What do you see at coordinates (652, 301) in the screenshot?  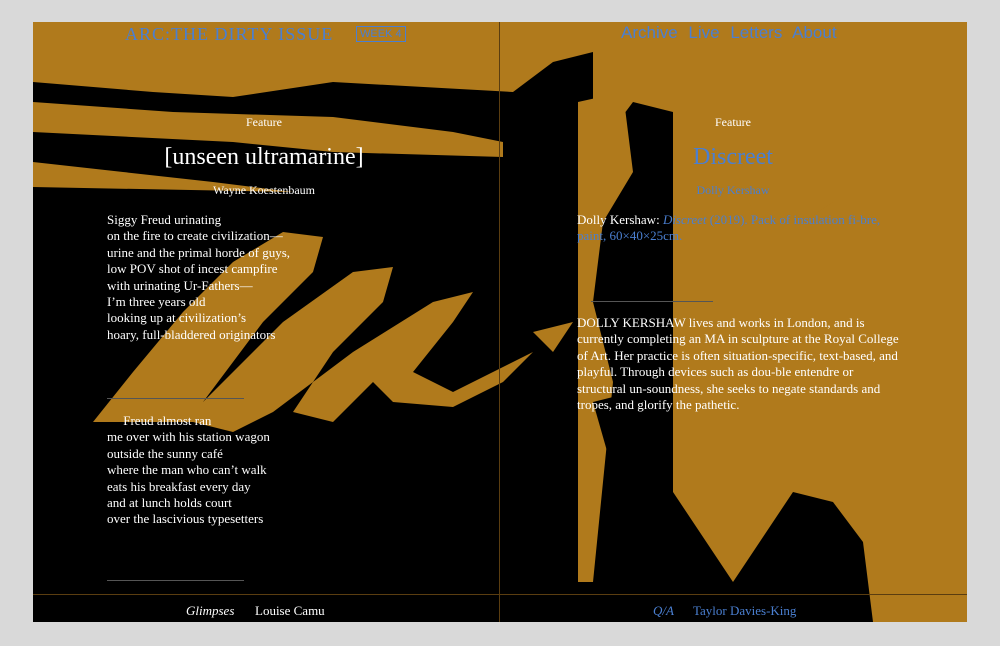 I see `right-rule` at bounding box center [652, 301].